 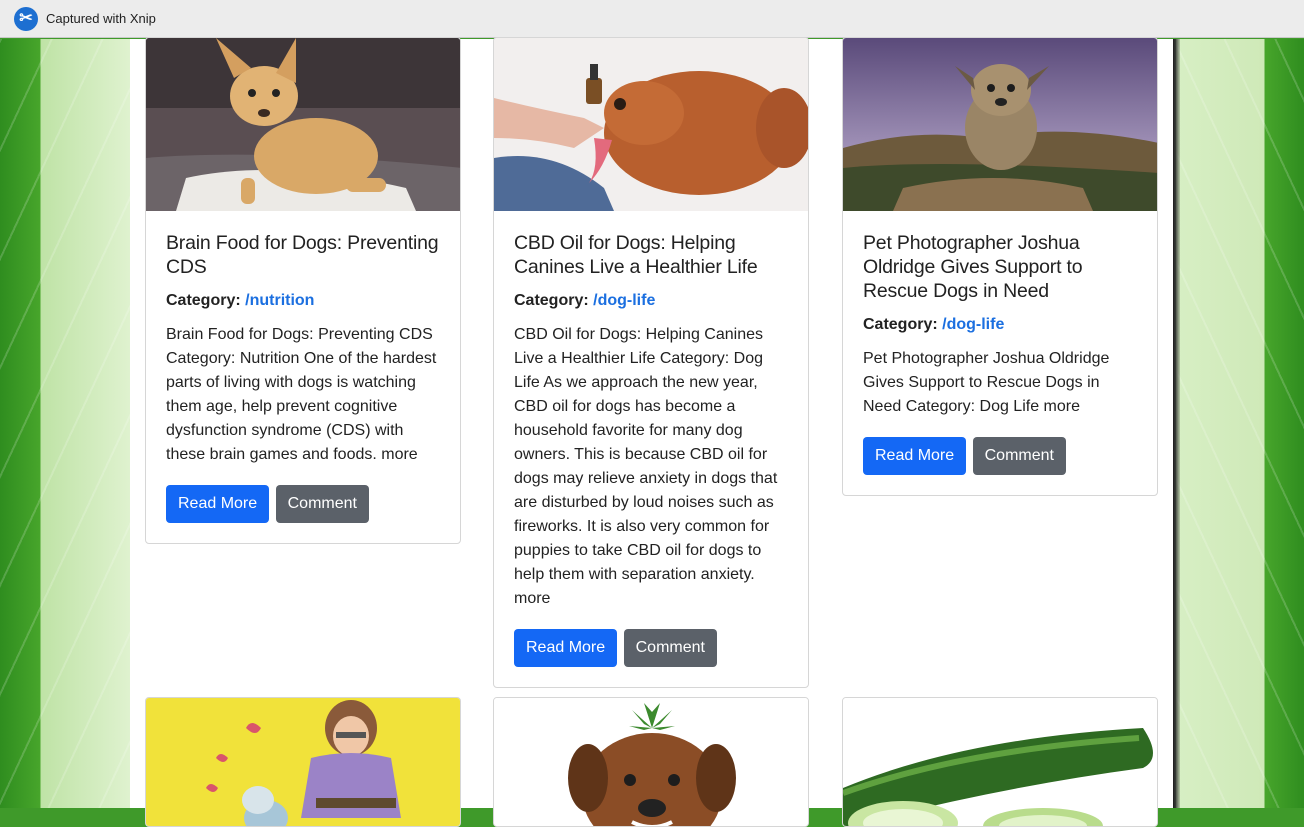 What do you see at coordinates (1240, 423) in the screenshot?
I see `leaf-background-right` at bounding box center [1240, 423].